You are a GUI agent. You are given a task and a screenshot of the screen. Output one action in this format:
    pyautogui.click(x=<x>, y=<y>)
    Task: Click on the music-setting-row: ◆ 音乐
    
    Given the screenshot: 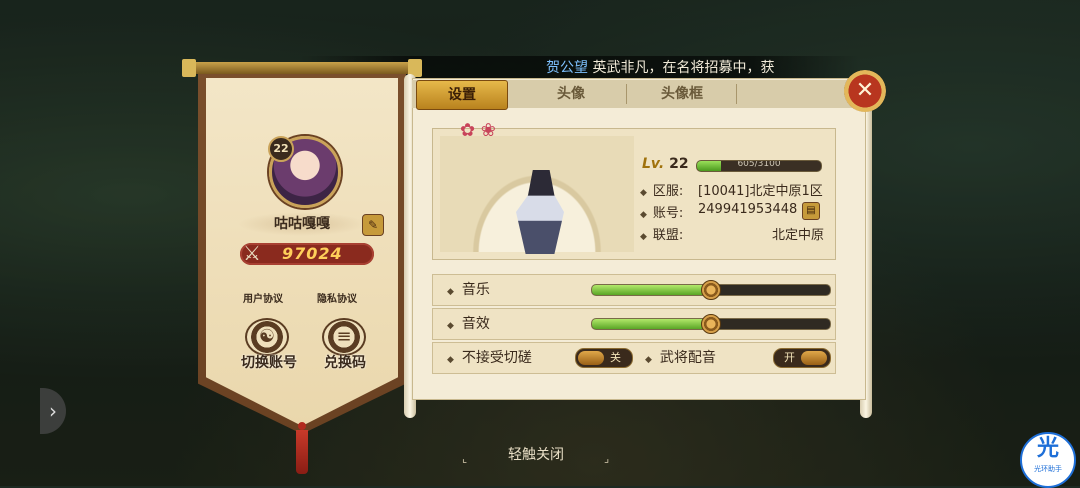 What is the action you would take?
    pyautogui.click(x=634, y=290)
    